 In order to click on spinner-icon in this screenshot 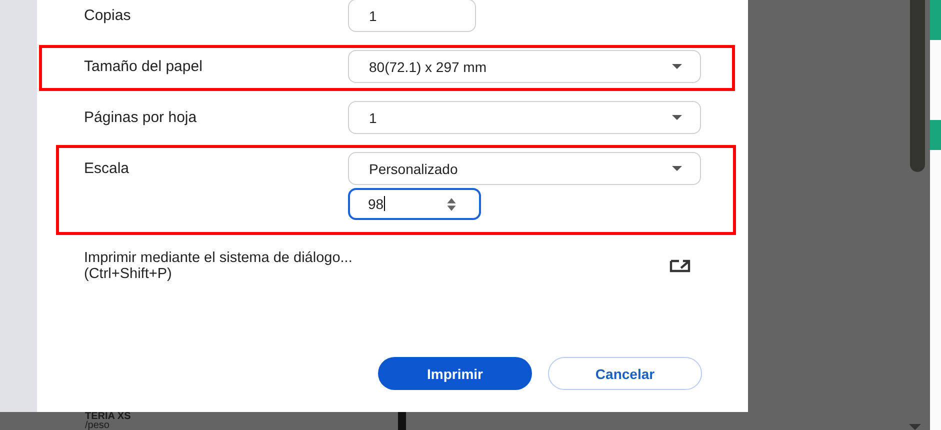, I will do `click(451, 204)`.